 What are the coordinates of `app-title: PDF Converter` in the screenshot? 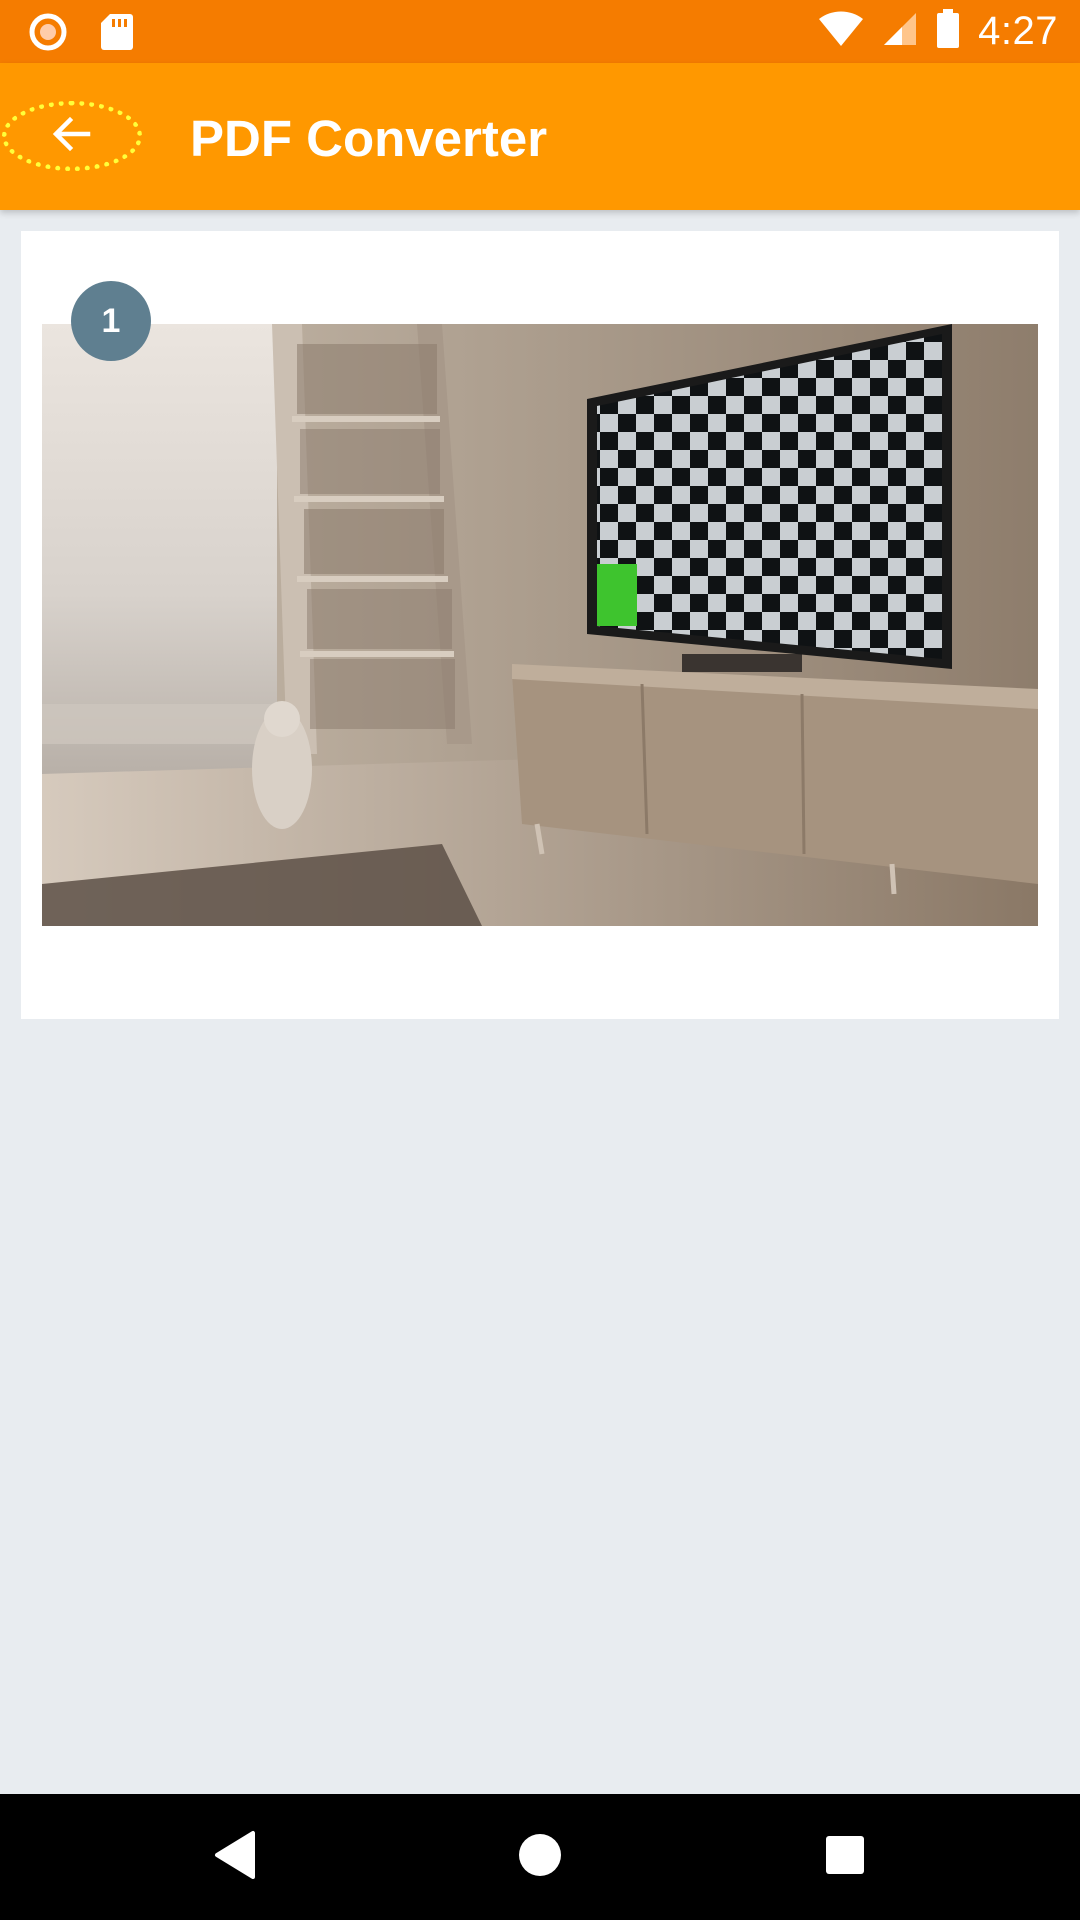 It's located at (369, 138).